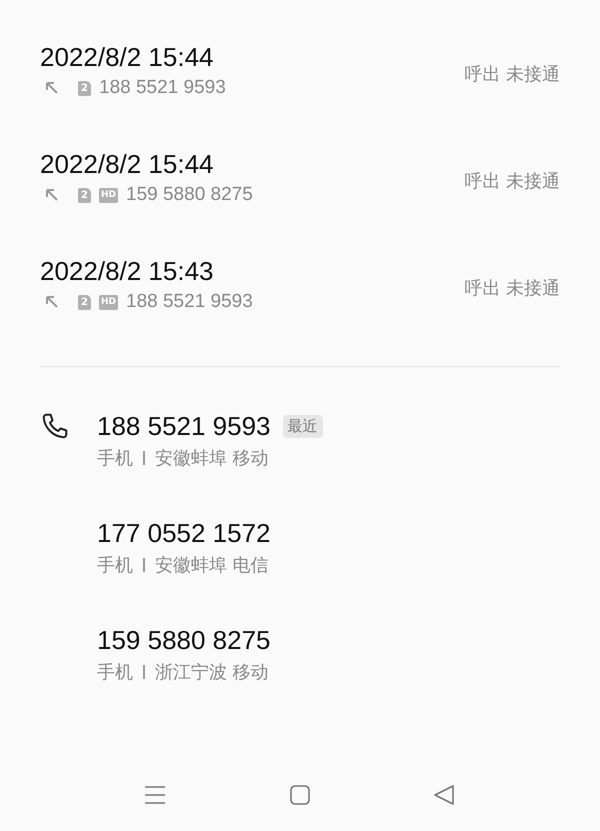 The width and height of the screenshot is (600, 831). What do you see at coordinates (55, 426) in the screenshot?
I see `phone-icon` at bounding box center [55, 426].